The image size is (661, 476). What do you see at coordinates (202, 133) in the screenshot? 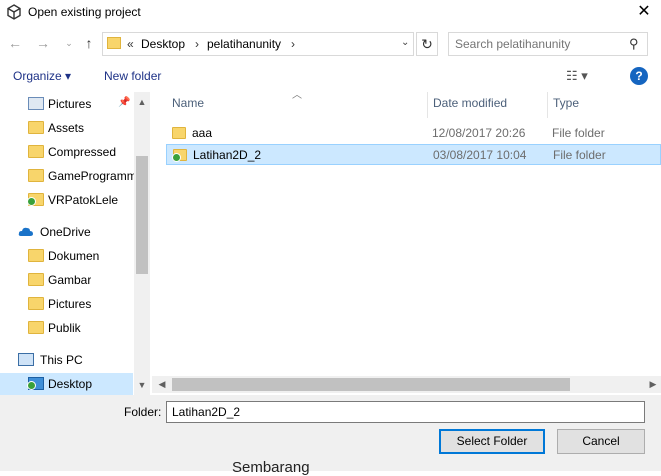
I see `file-name: aaa` at bounding box center [202, 133].